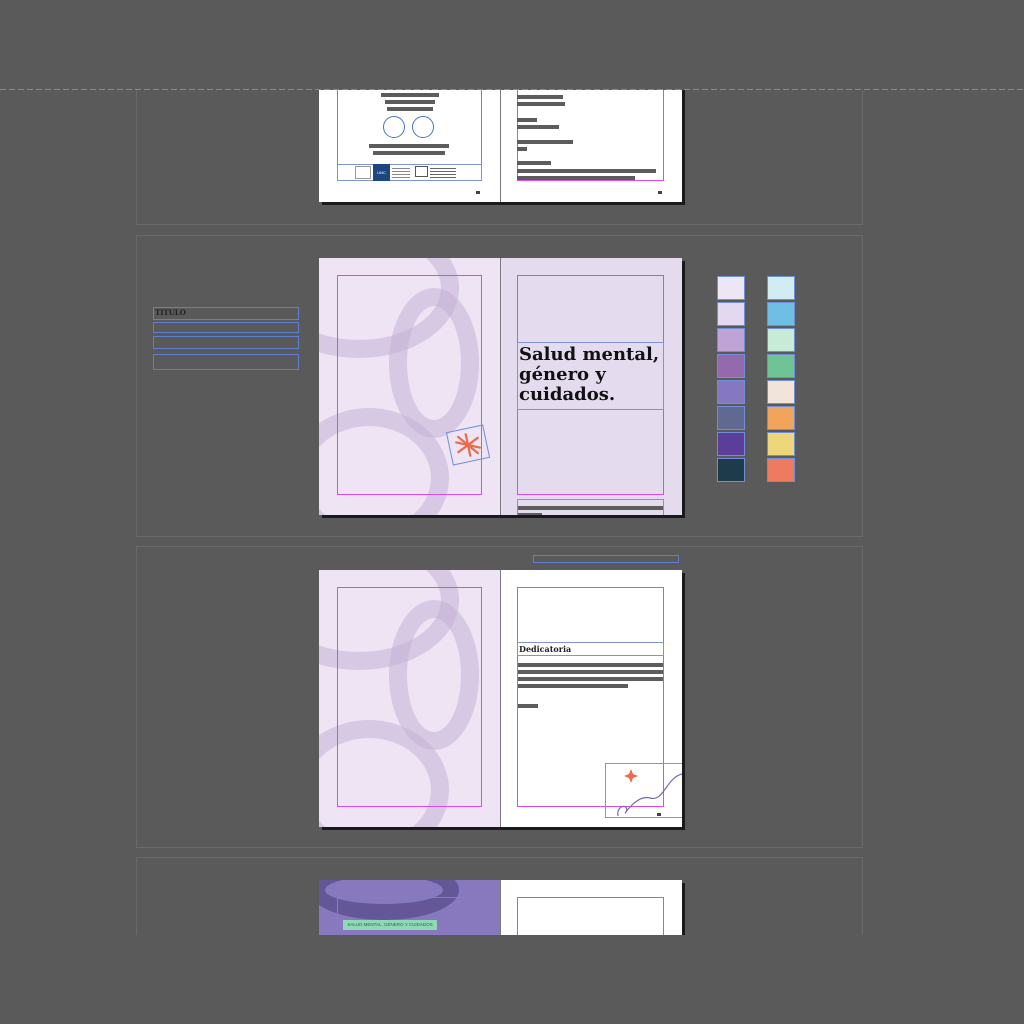  Describe the element at coordinates (170, 312) in the screenshot. I see `pasteboard-title-label: TITULO` at that location.